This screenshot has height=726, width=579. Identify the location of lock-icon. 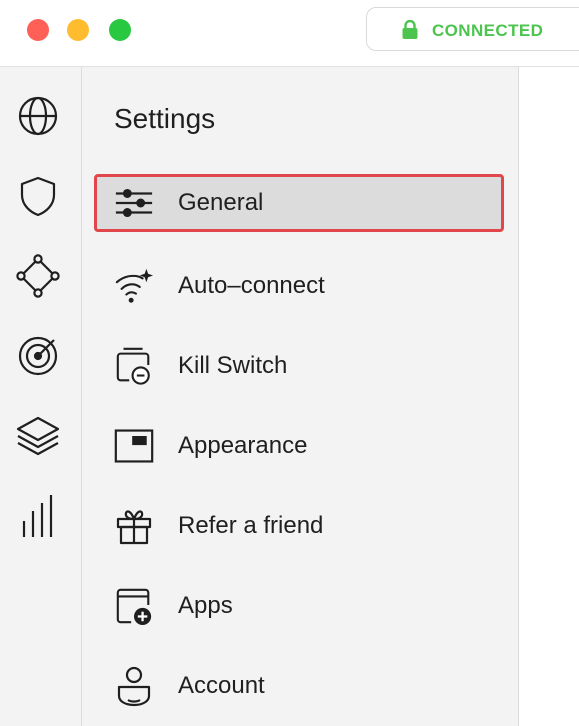
(410, 32).